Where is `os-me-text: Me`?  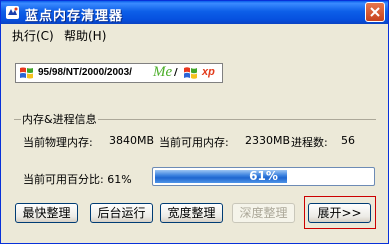
os-me-text: Me is located at coordinates (163, 72).